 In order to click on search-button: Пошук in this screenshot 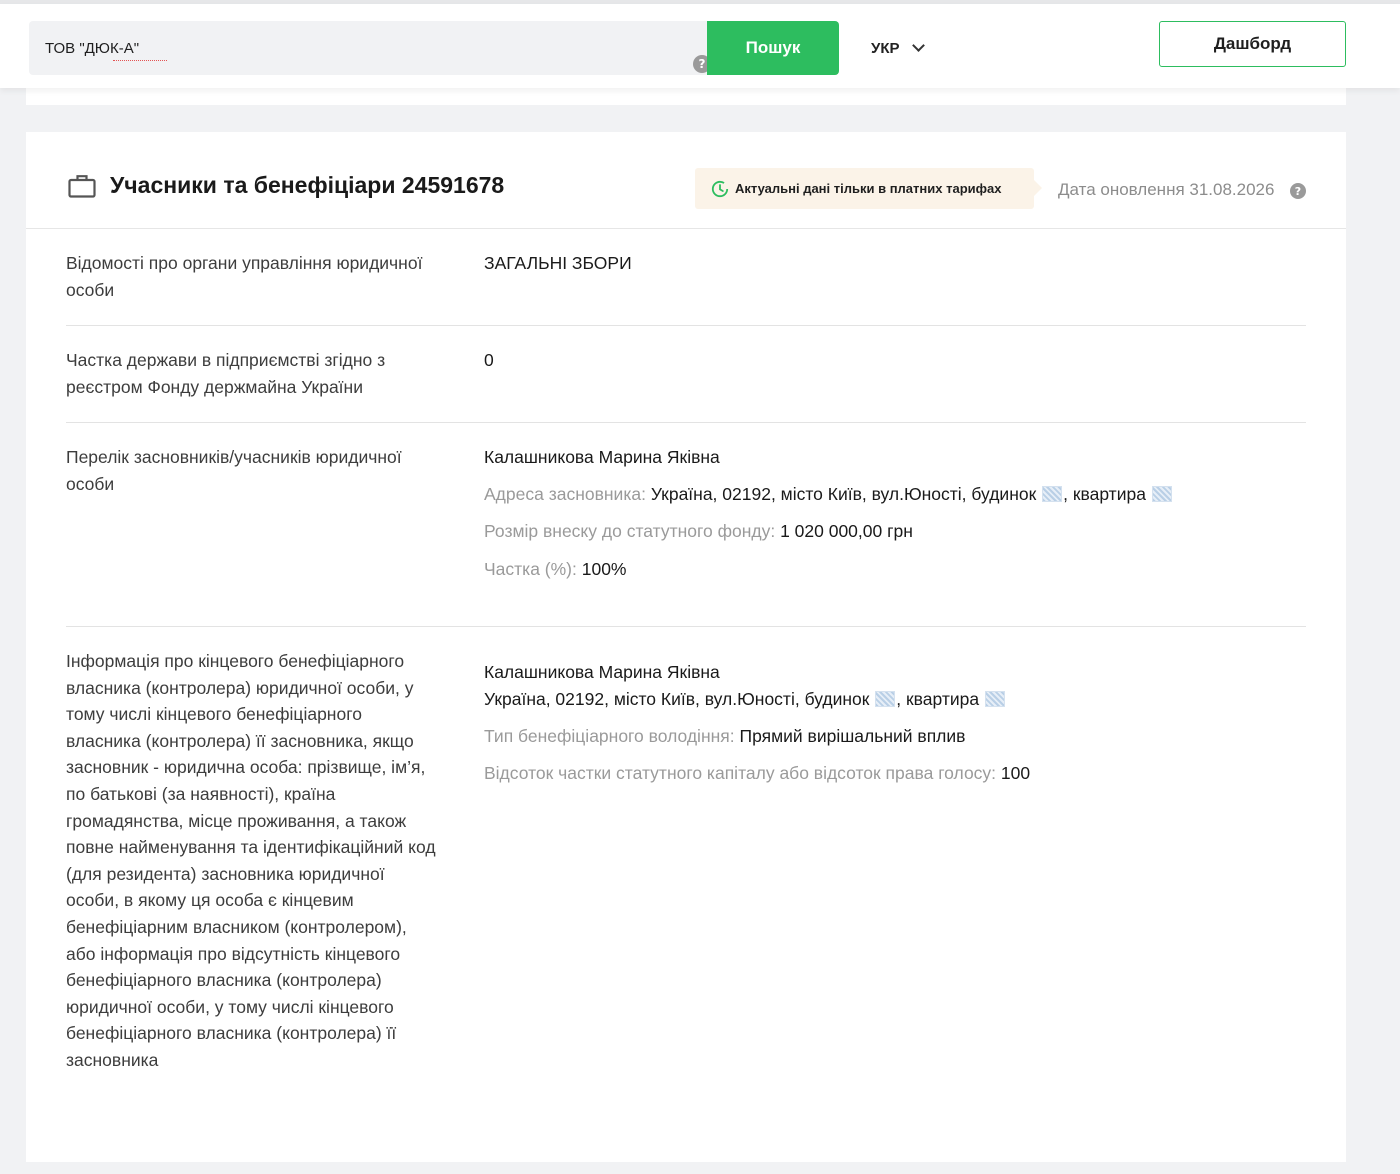, I will do `click(773, 48)`.